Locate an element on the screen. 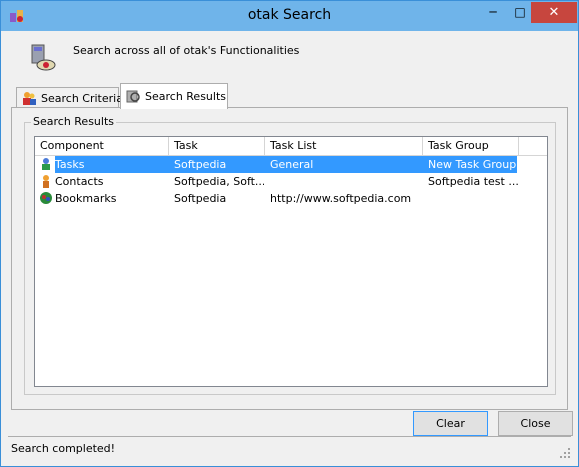  column-header-task-group: Task Group is located at coordinates (471, 146).